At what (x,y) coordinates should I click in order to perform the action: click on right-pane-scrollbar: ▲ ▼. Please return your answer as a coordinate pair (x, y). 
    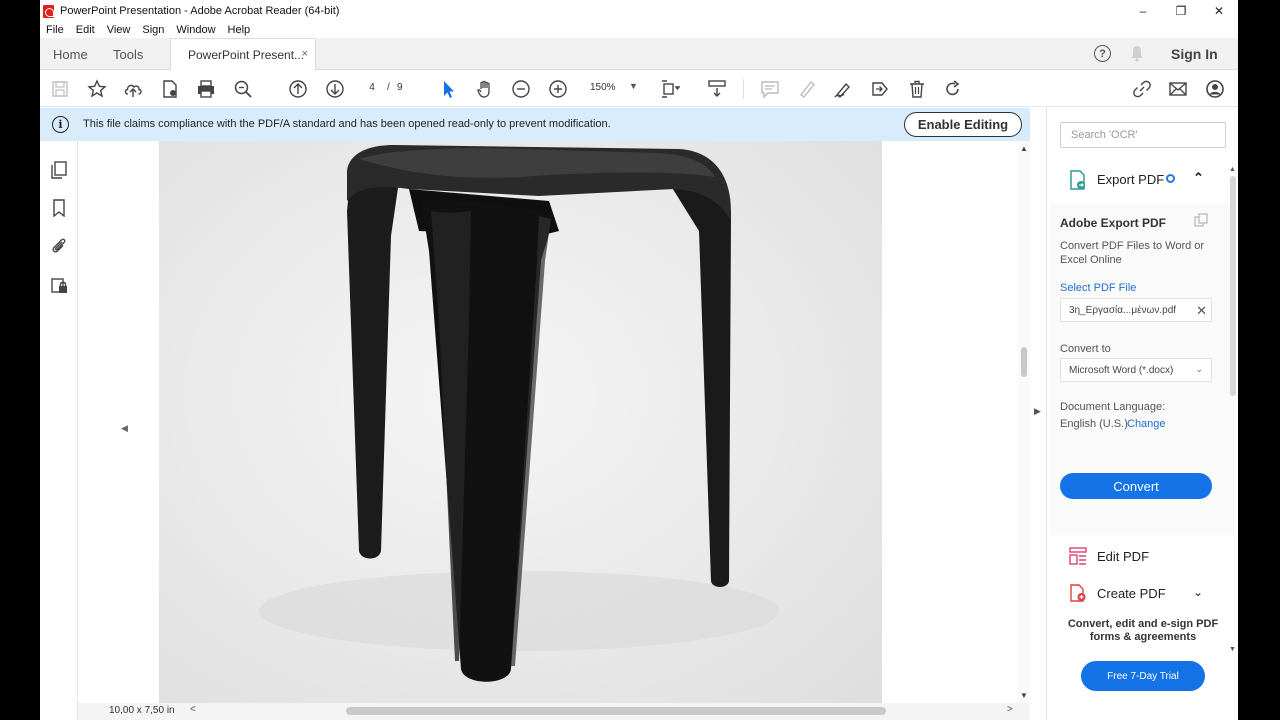
    Looking at the image, I should click on (1233, 409).